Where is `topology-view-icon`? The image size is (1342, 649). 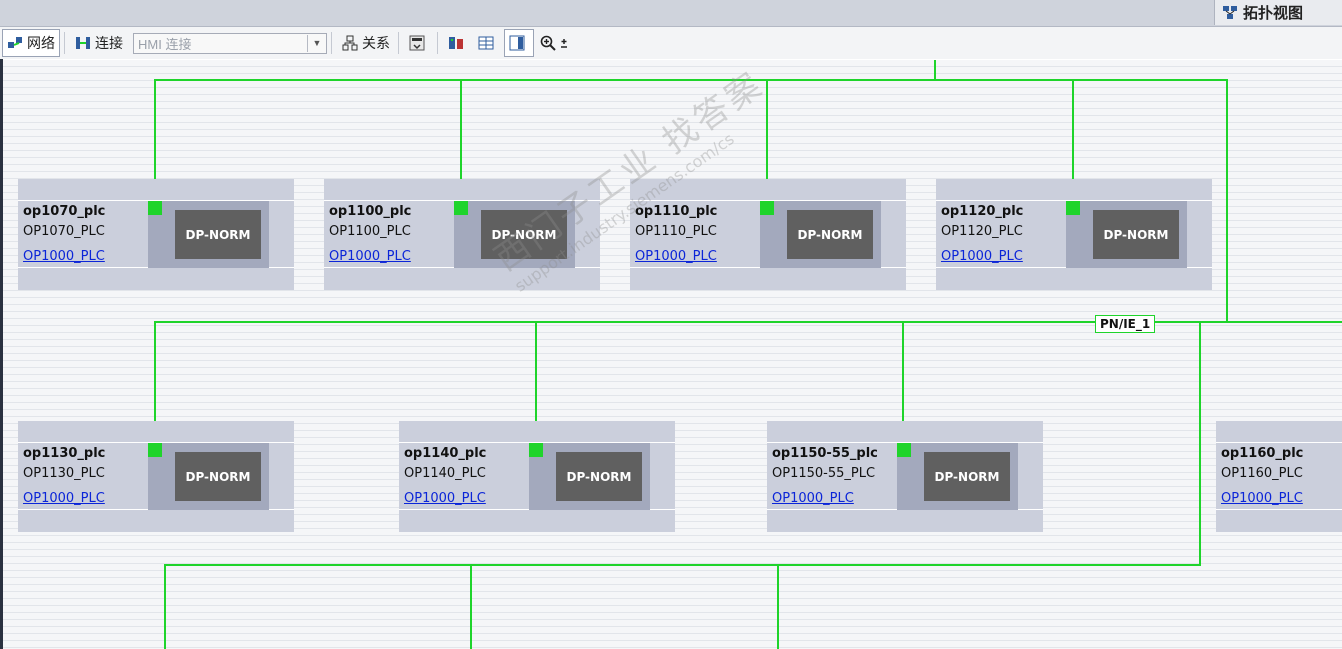 topology-view-icon is located at coordinates (1230, 12).